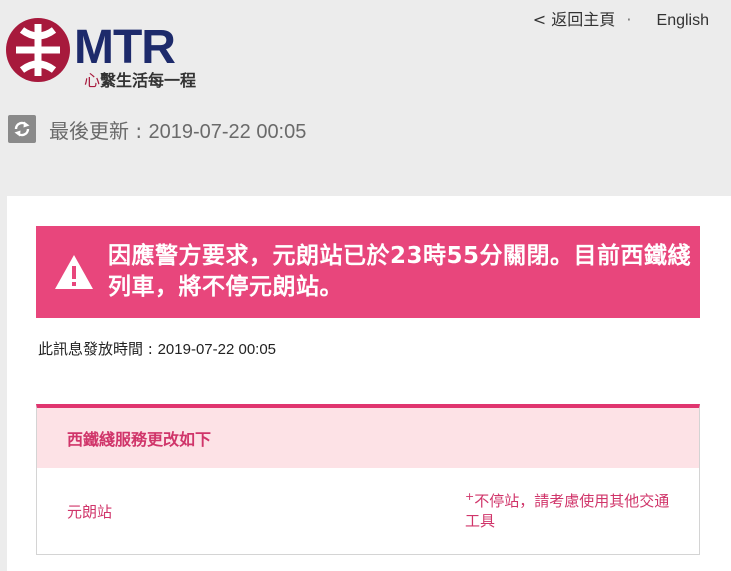 This screenshot has width=731, height=571. What do you see at coordinates (125, 47) in the screenshot?
I see `logo-wordmark: MTR` at bounding box center [125, 47].